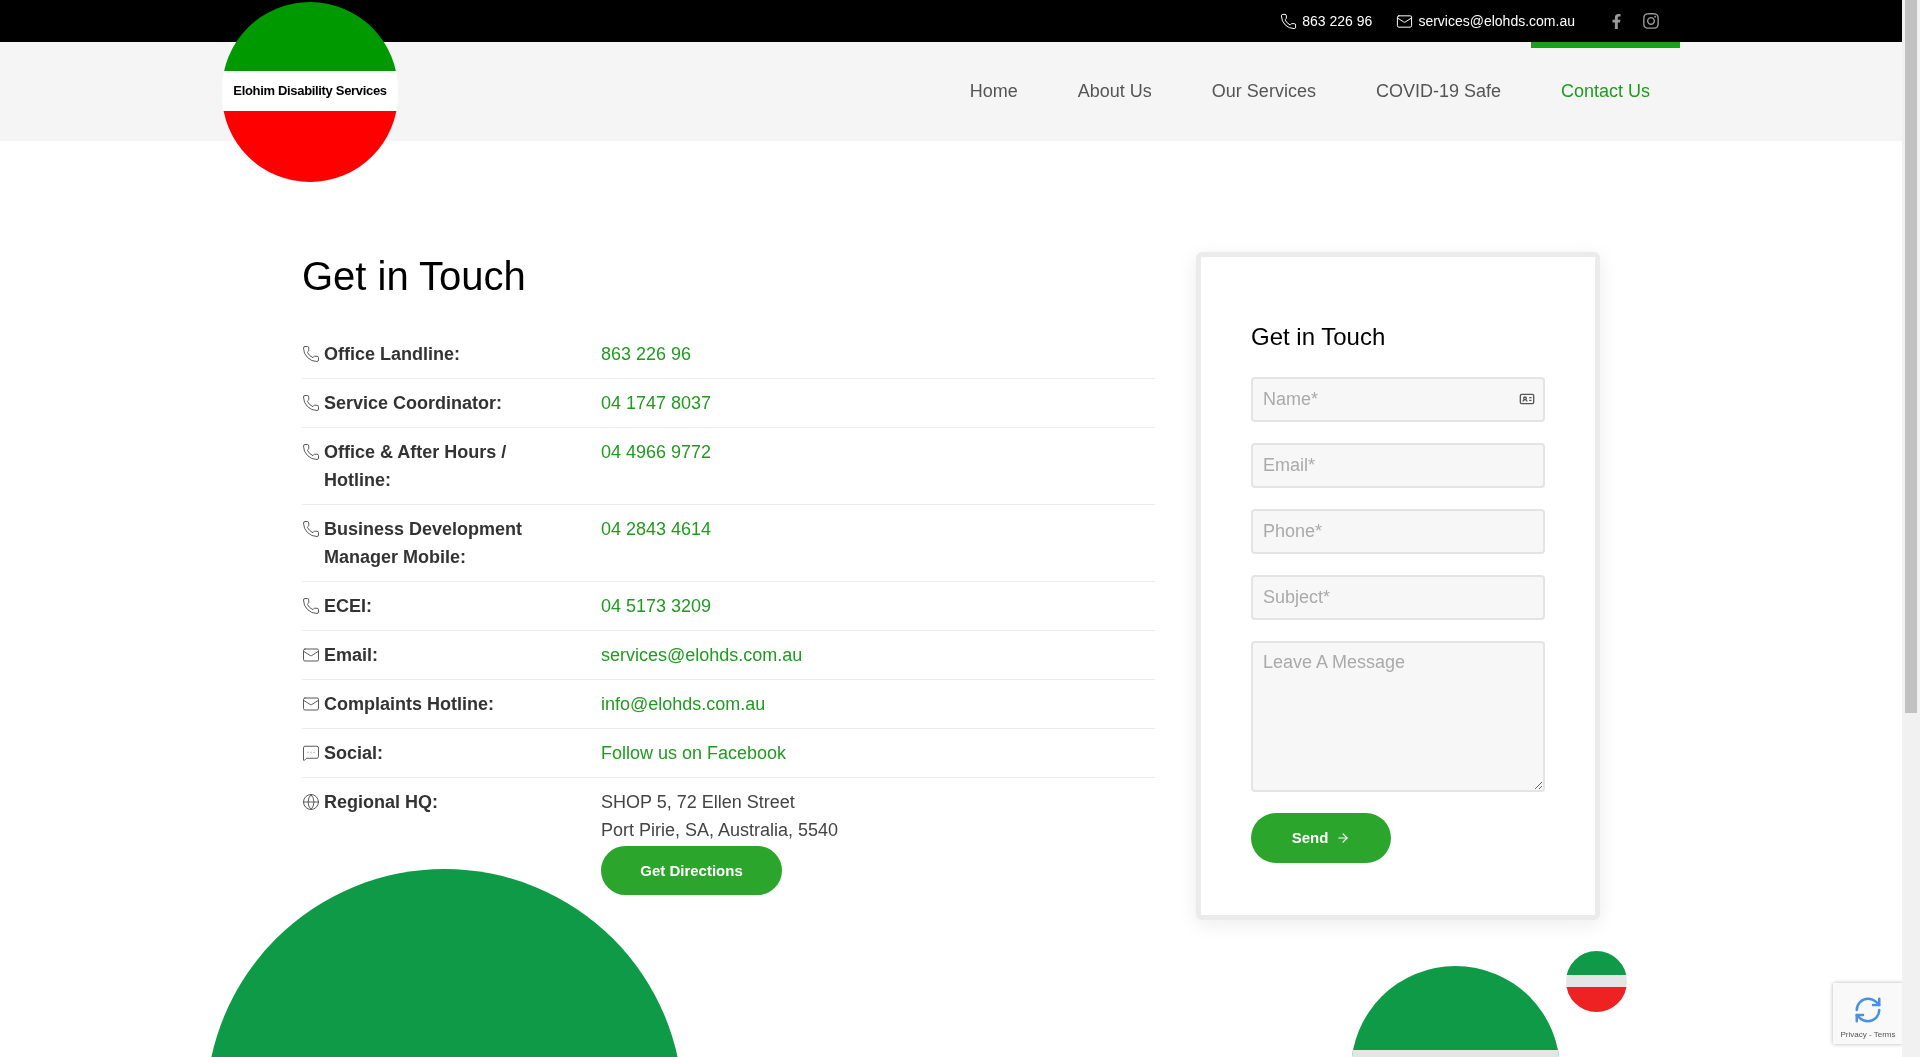 The width and height of the screenshot is (1920, 1057). What do you see at coordinates (698, 802) in the screenshot?
I see `address-line: SHOP 5, 72 Ellen Street` at bounding box center [698, 802].